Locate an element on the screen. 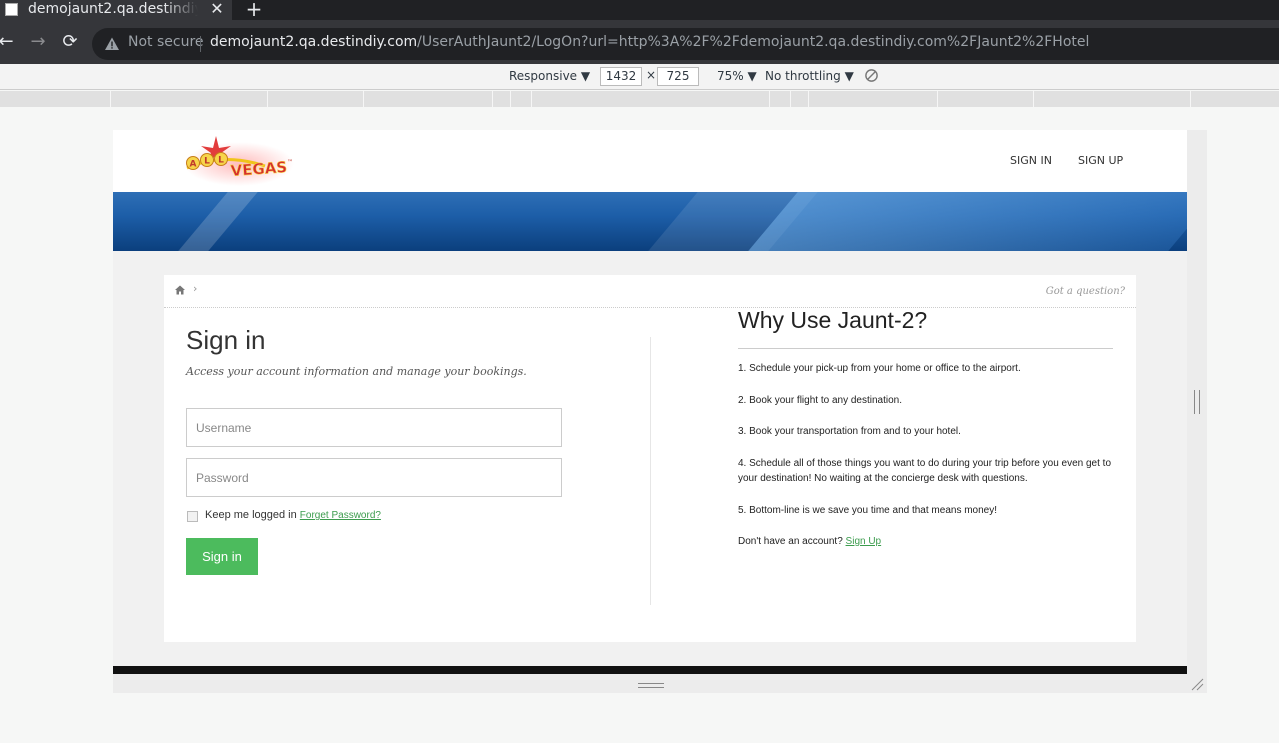  forget-password-link: Forget Password? is located at coordinates (340, 515).